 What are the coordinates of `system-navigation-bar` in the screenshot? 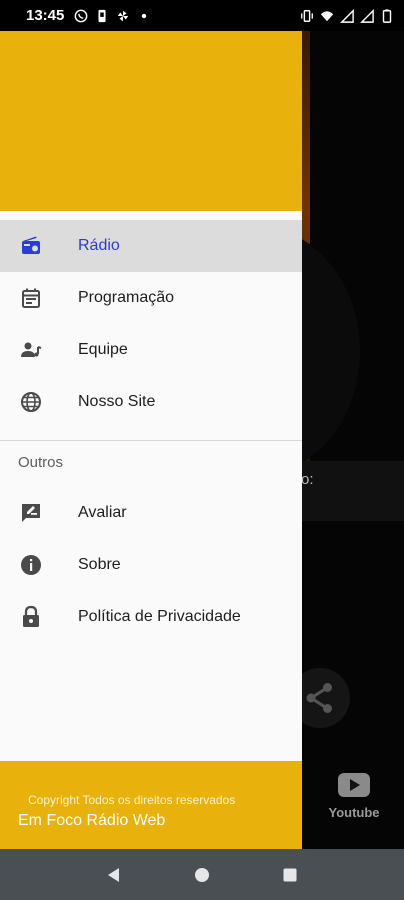 It's located at (202, 874).